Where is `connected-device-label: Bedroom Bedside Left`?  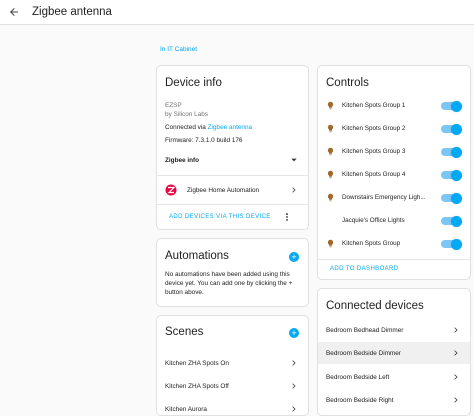
connected-device-label: Bedroom Bedside Left is located at coordinates (358, 377).